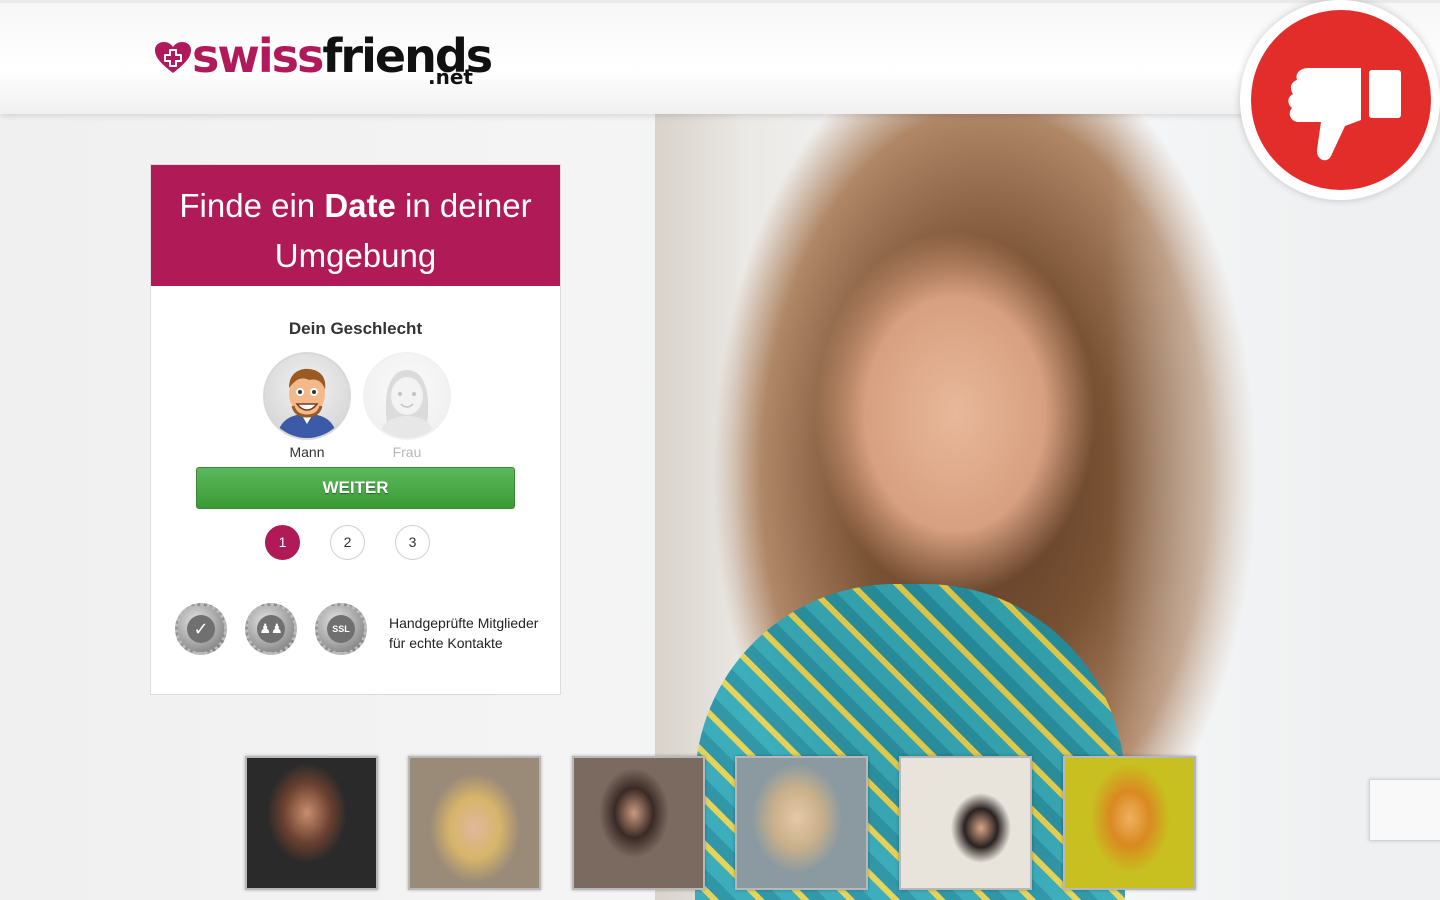 The height and width of the screenshot is (900, 1440). What do you see at coordinates (720, 57) in the screenshot?
I see `site-header: swissfriends .net` at bounding box center [720, 57].